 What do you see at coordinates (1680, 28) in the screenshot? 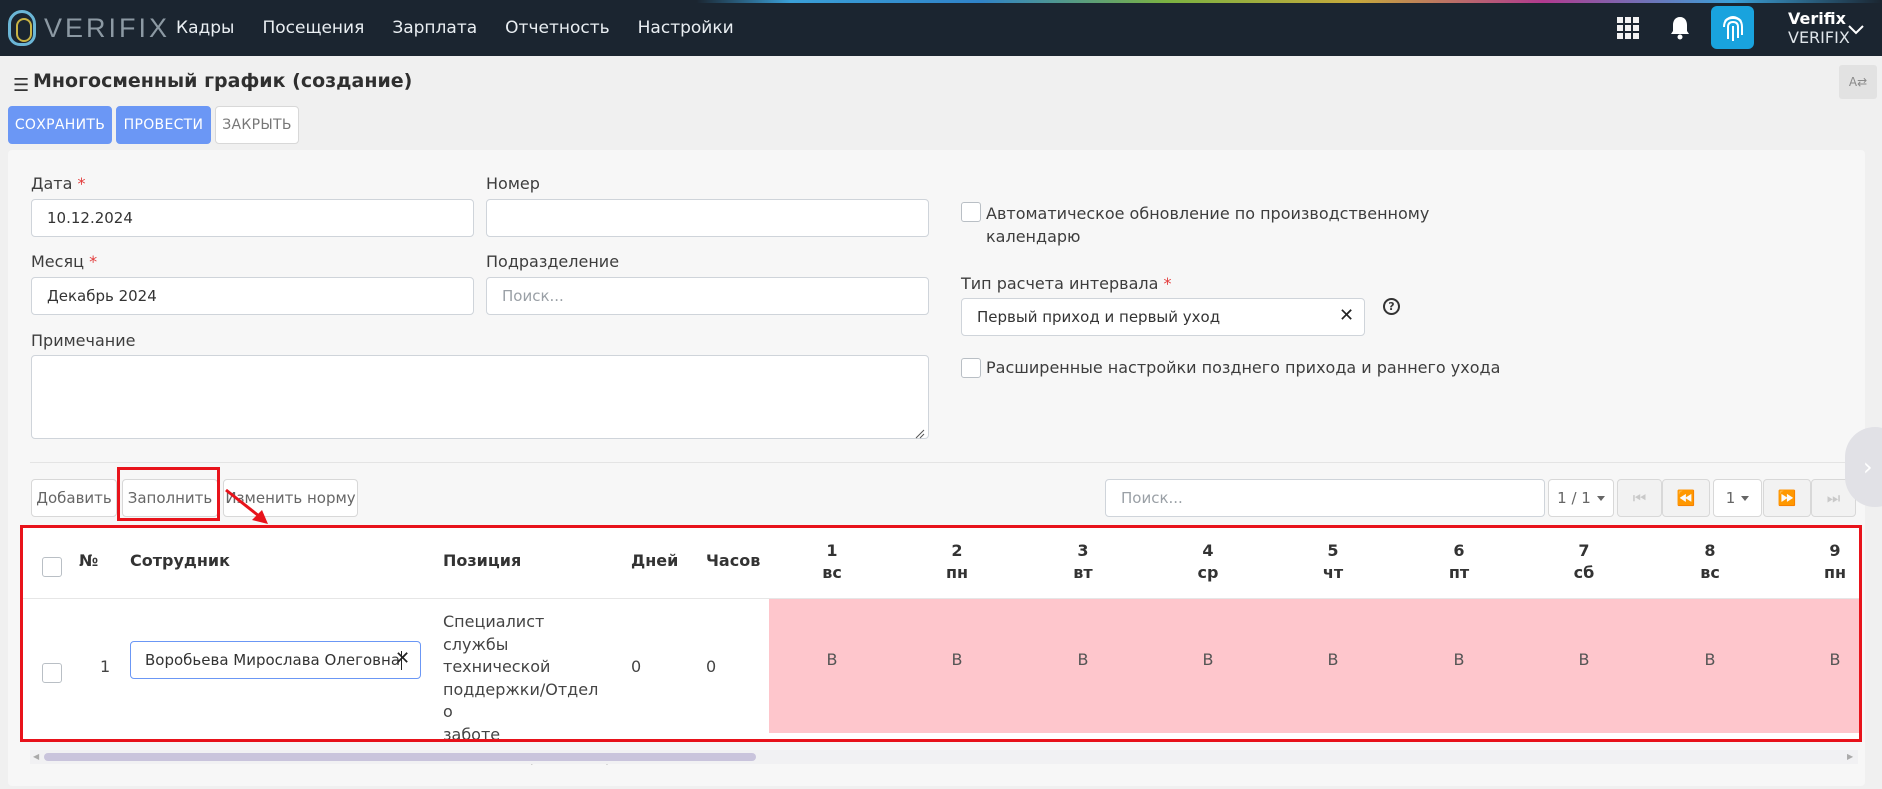
I see `bell-icon` at bounding box center [1680, 28].